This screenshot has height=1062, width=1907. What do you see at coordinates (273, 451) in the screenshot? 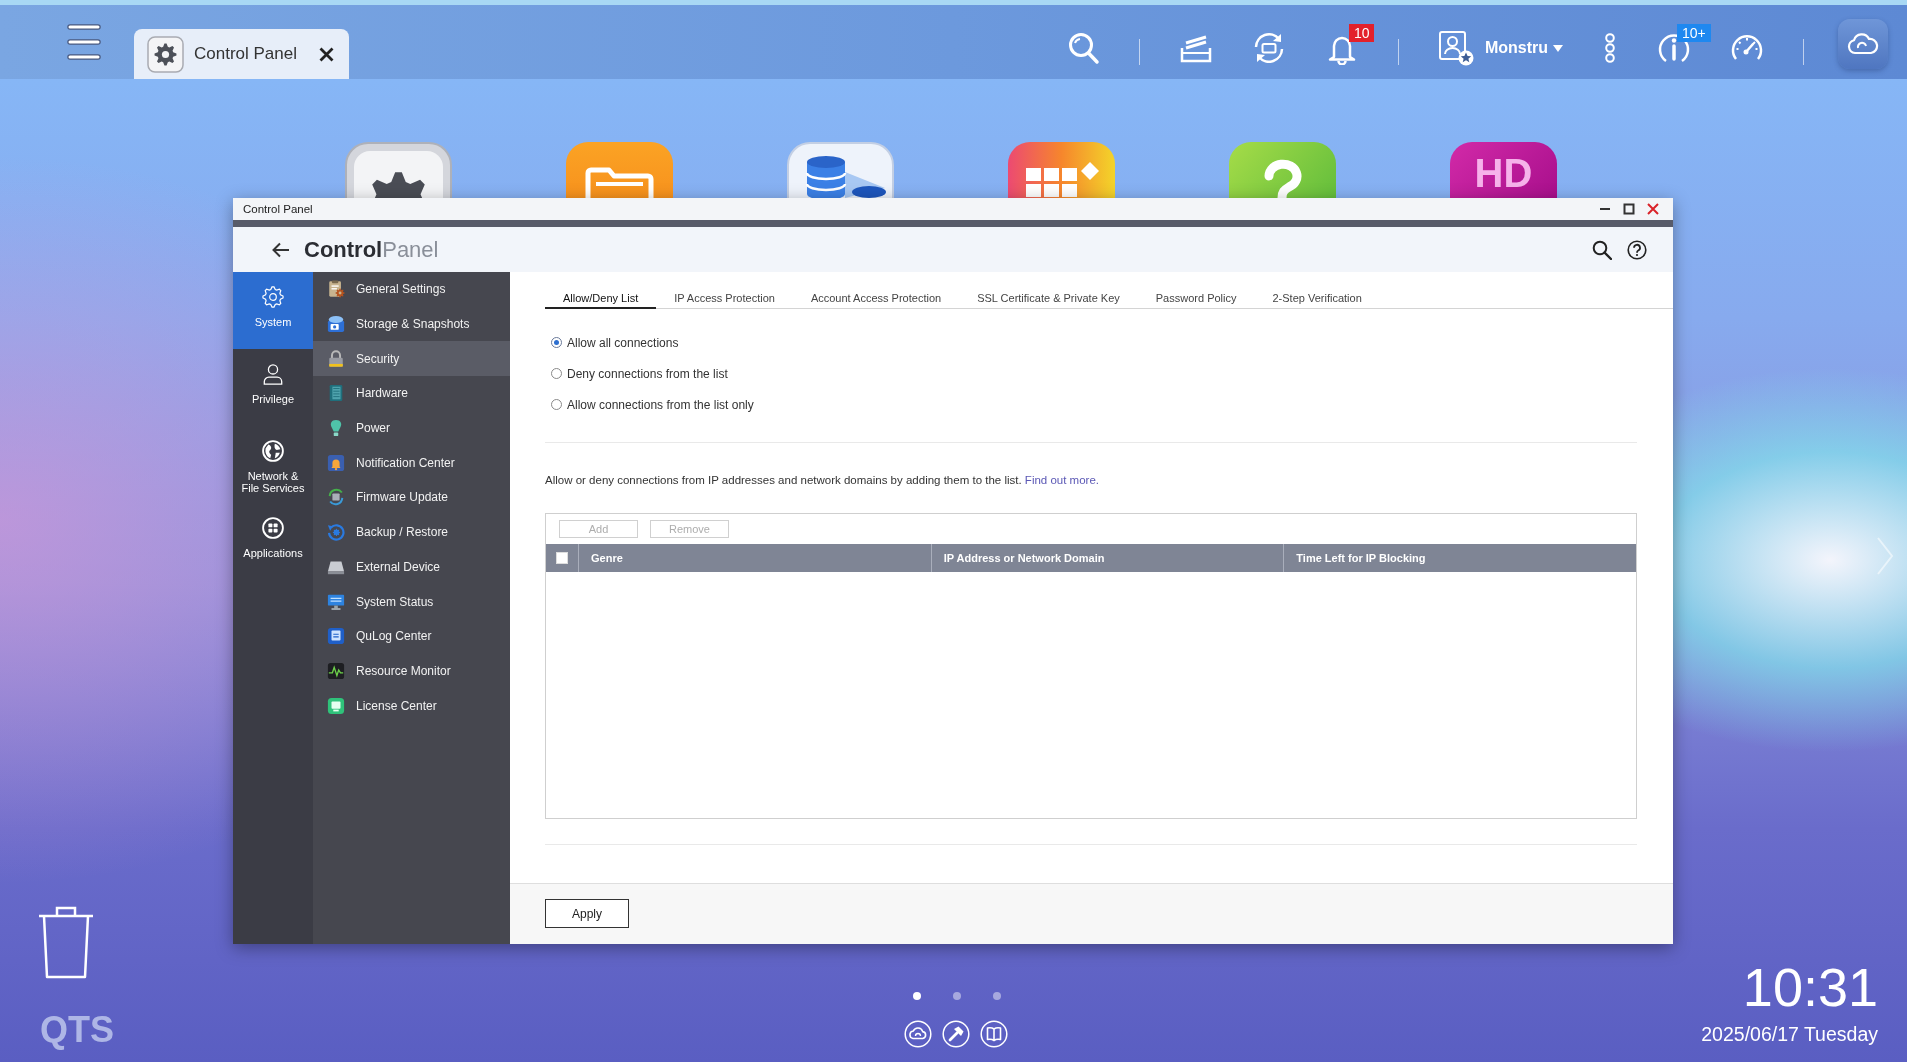
I see `globe-icon` at bounding box center [273, 451].